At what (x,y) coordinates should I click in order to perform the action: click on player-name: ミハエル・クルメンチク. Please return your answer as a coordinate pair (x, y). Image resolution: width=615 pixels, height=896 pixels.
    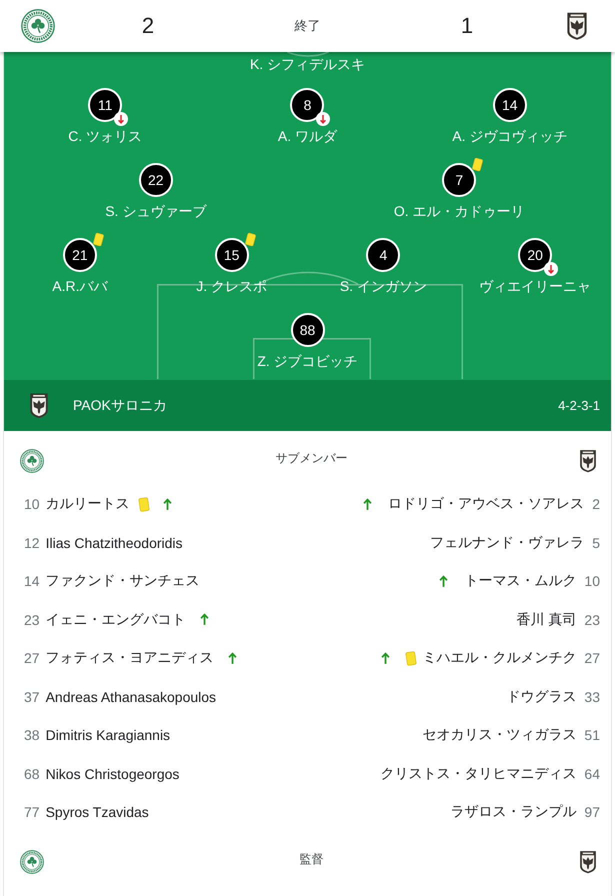
    Looking at the image, I should click on (499, 658).